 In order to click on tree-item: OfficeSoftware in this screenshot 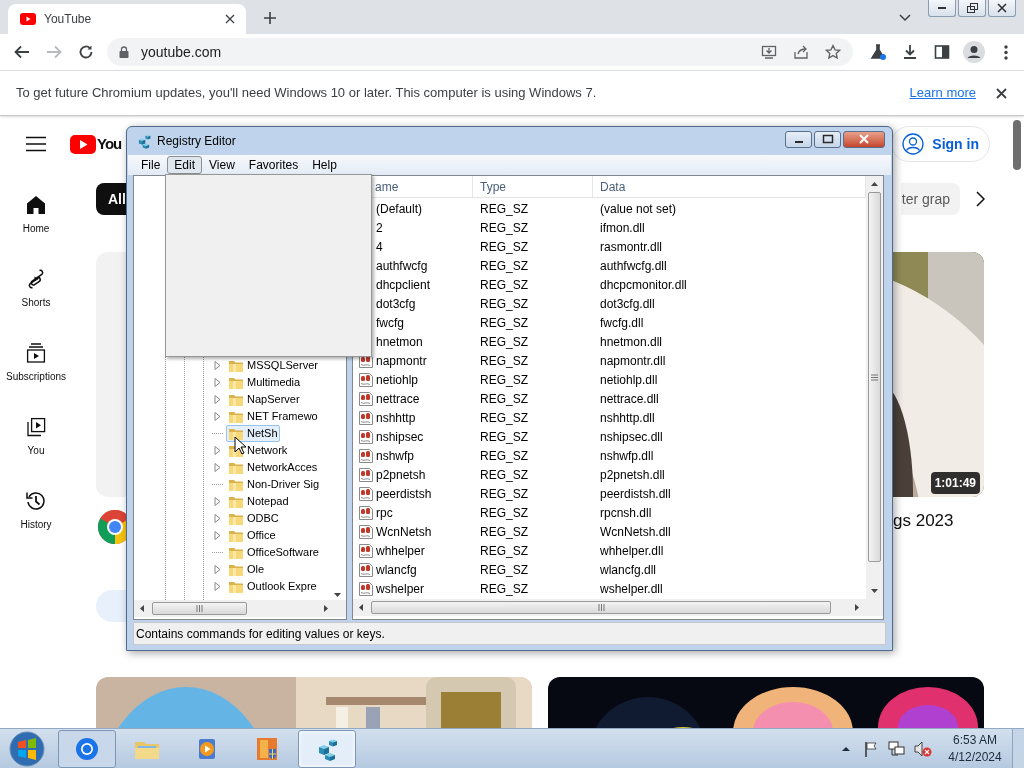, I will do `click(273, 552)`.